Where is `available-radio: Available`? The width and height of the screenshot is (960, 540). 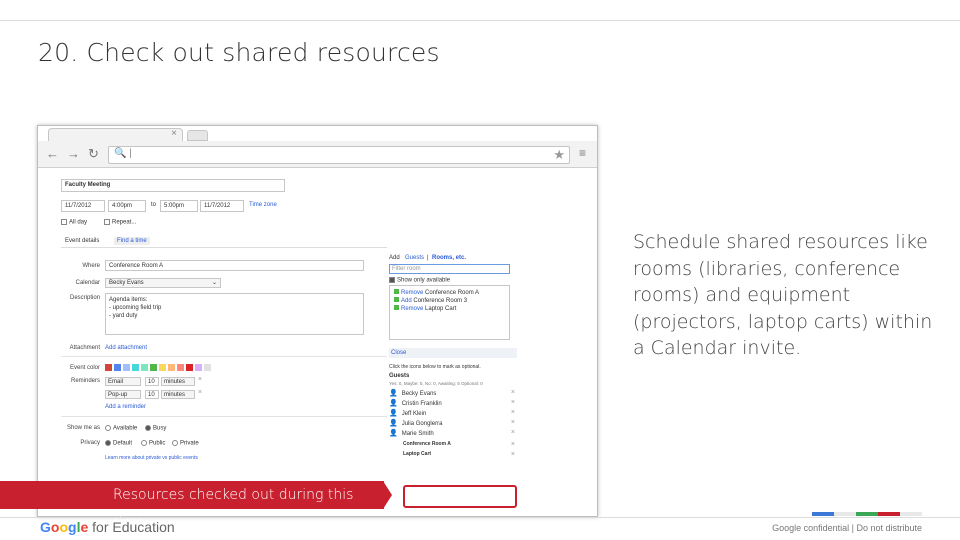
available-radio: Available is located at coordinates (121, 428).